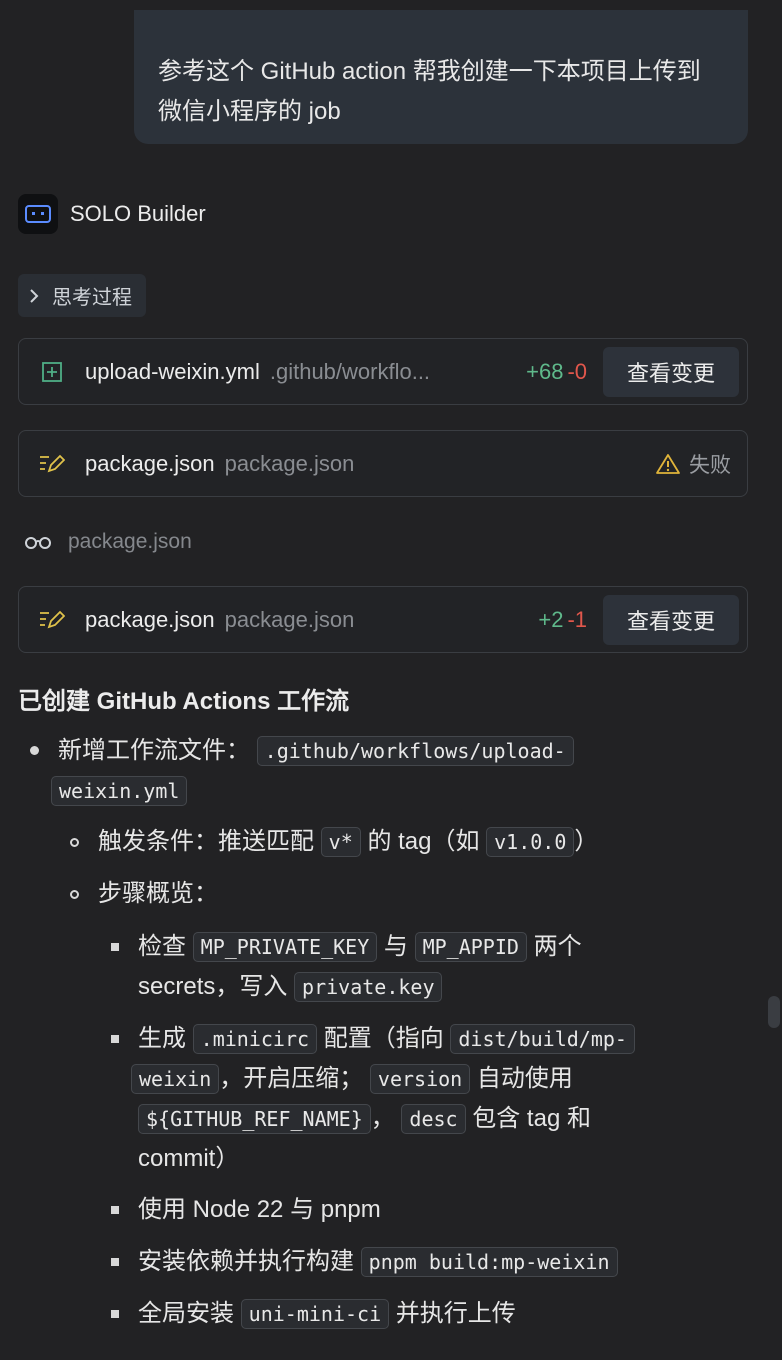 The image size is (782, 1360). What do you see at coordinates (130, 541) in the screenshot?
I see `read-file-name: package.json` at bounding box center [130, 541].